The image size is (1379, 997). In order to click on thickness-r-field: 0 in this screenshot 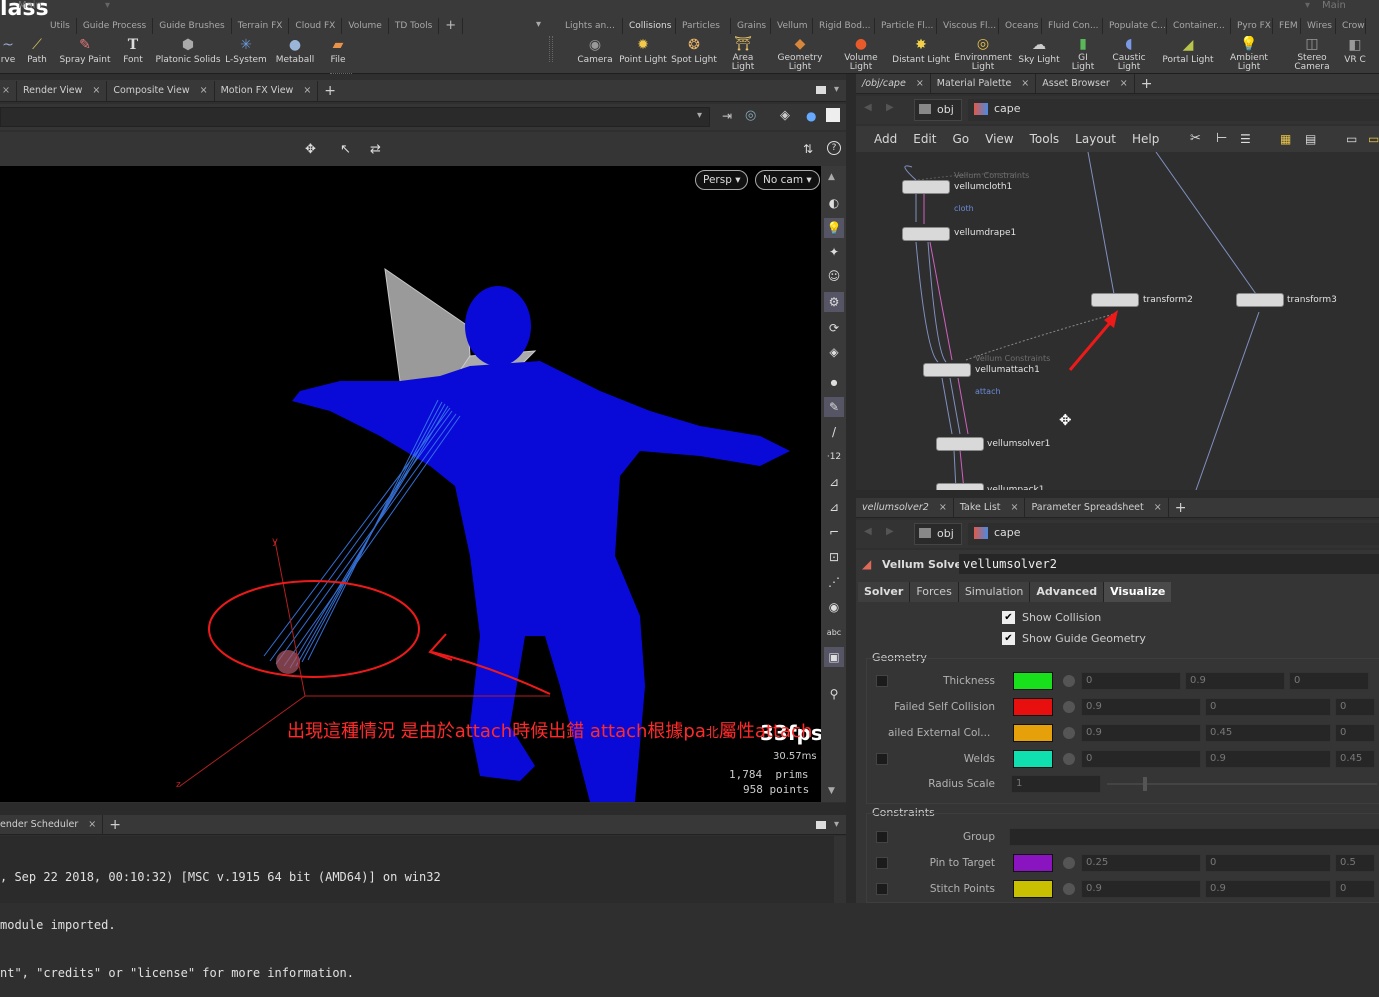, I will do `click(1131, 681)`.